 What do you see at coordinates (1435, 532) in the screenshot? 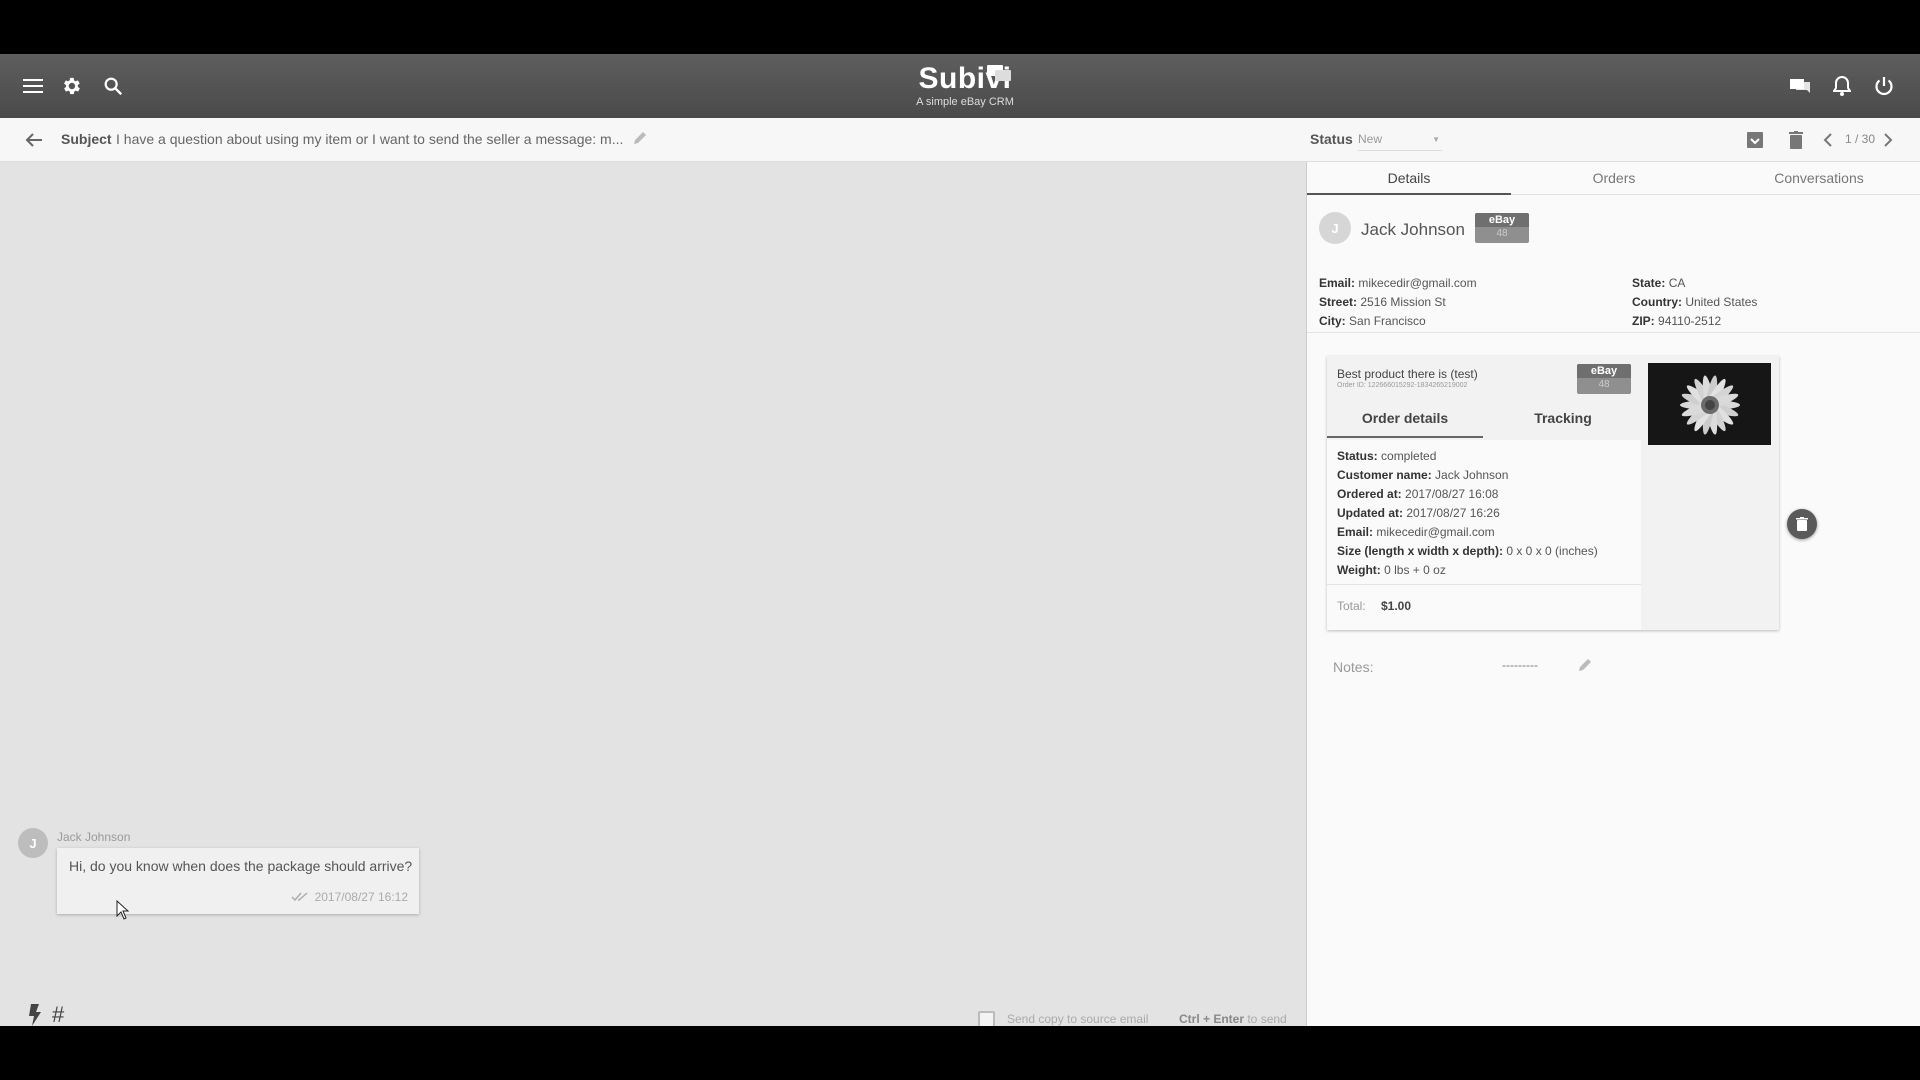
I see `order-email: mikecedir@gmail.com` at bounding box center [1435, 532].